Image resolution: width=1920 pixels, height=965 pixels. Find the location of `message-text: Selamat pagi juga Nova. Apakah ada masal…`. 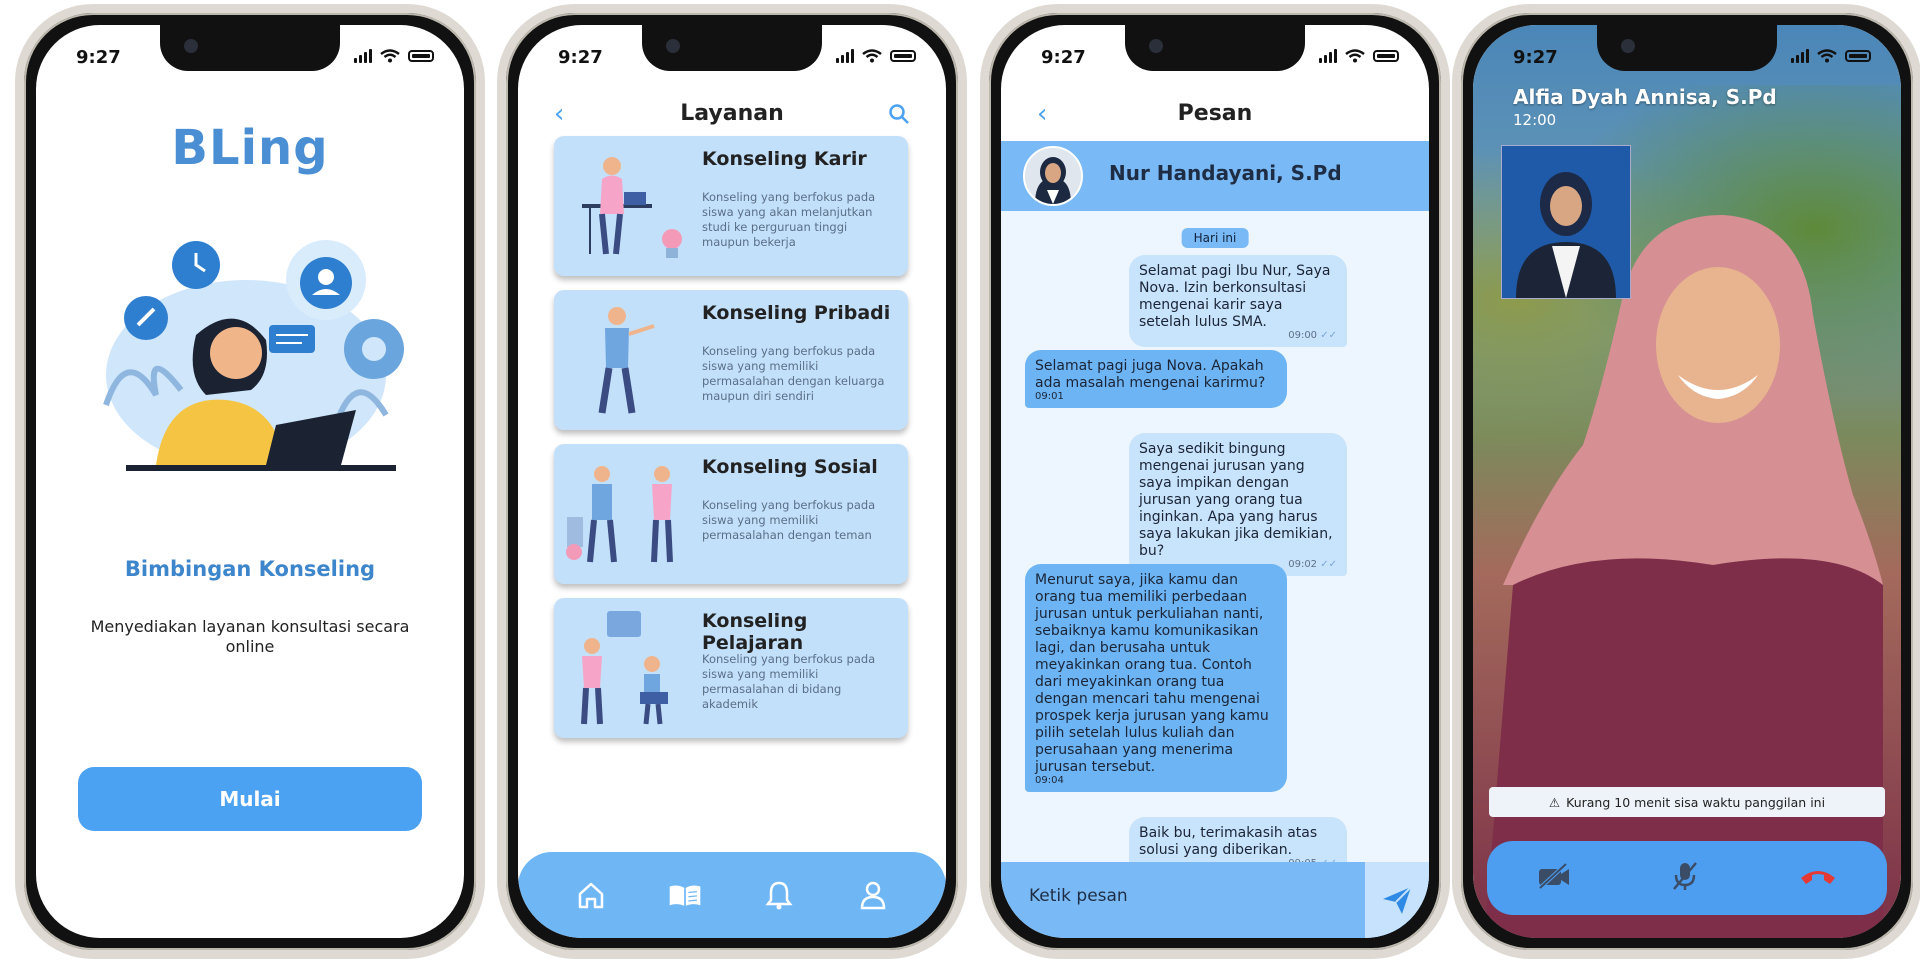

message-text: Selamat pagi juga Nova. Apakah ada masal… is located at coordinates (1150, 374).